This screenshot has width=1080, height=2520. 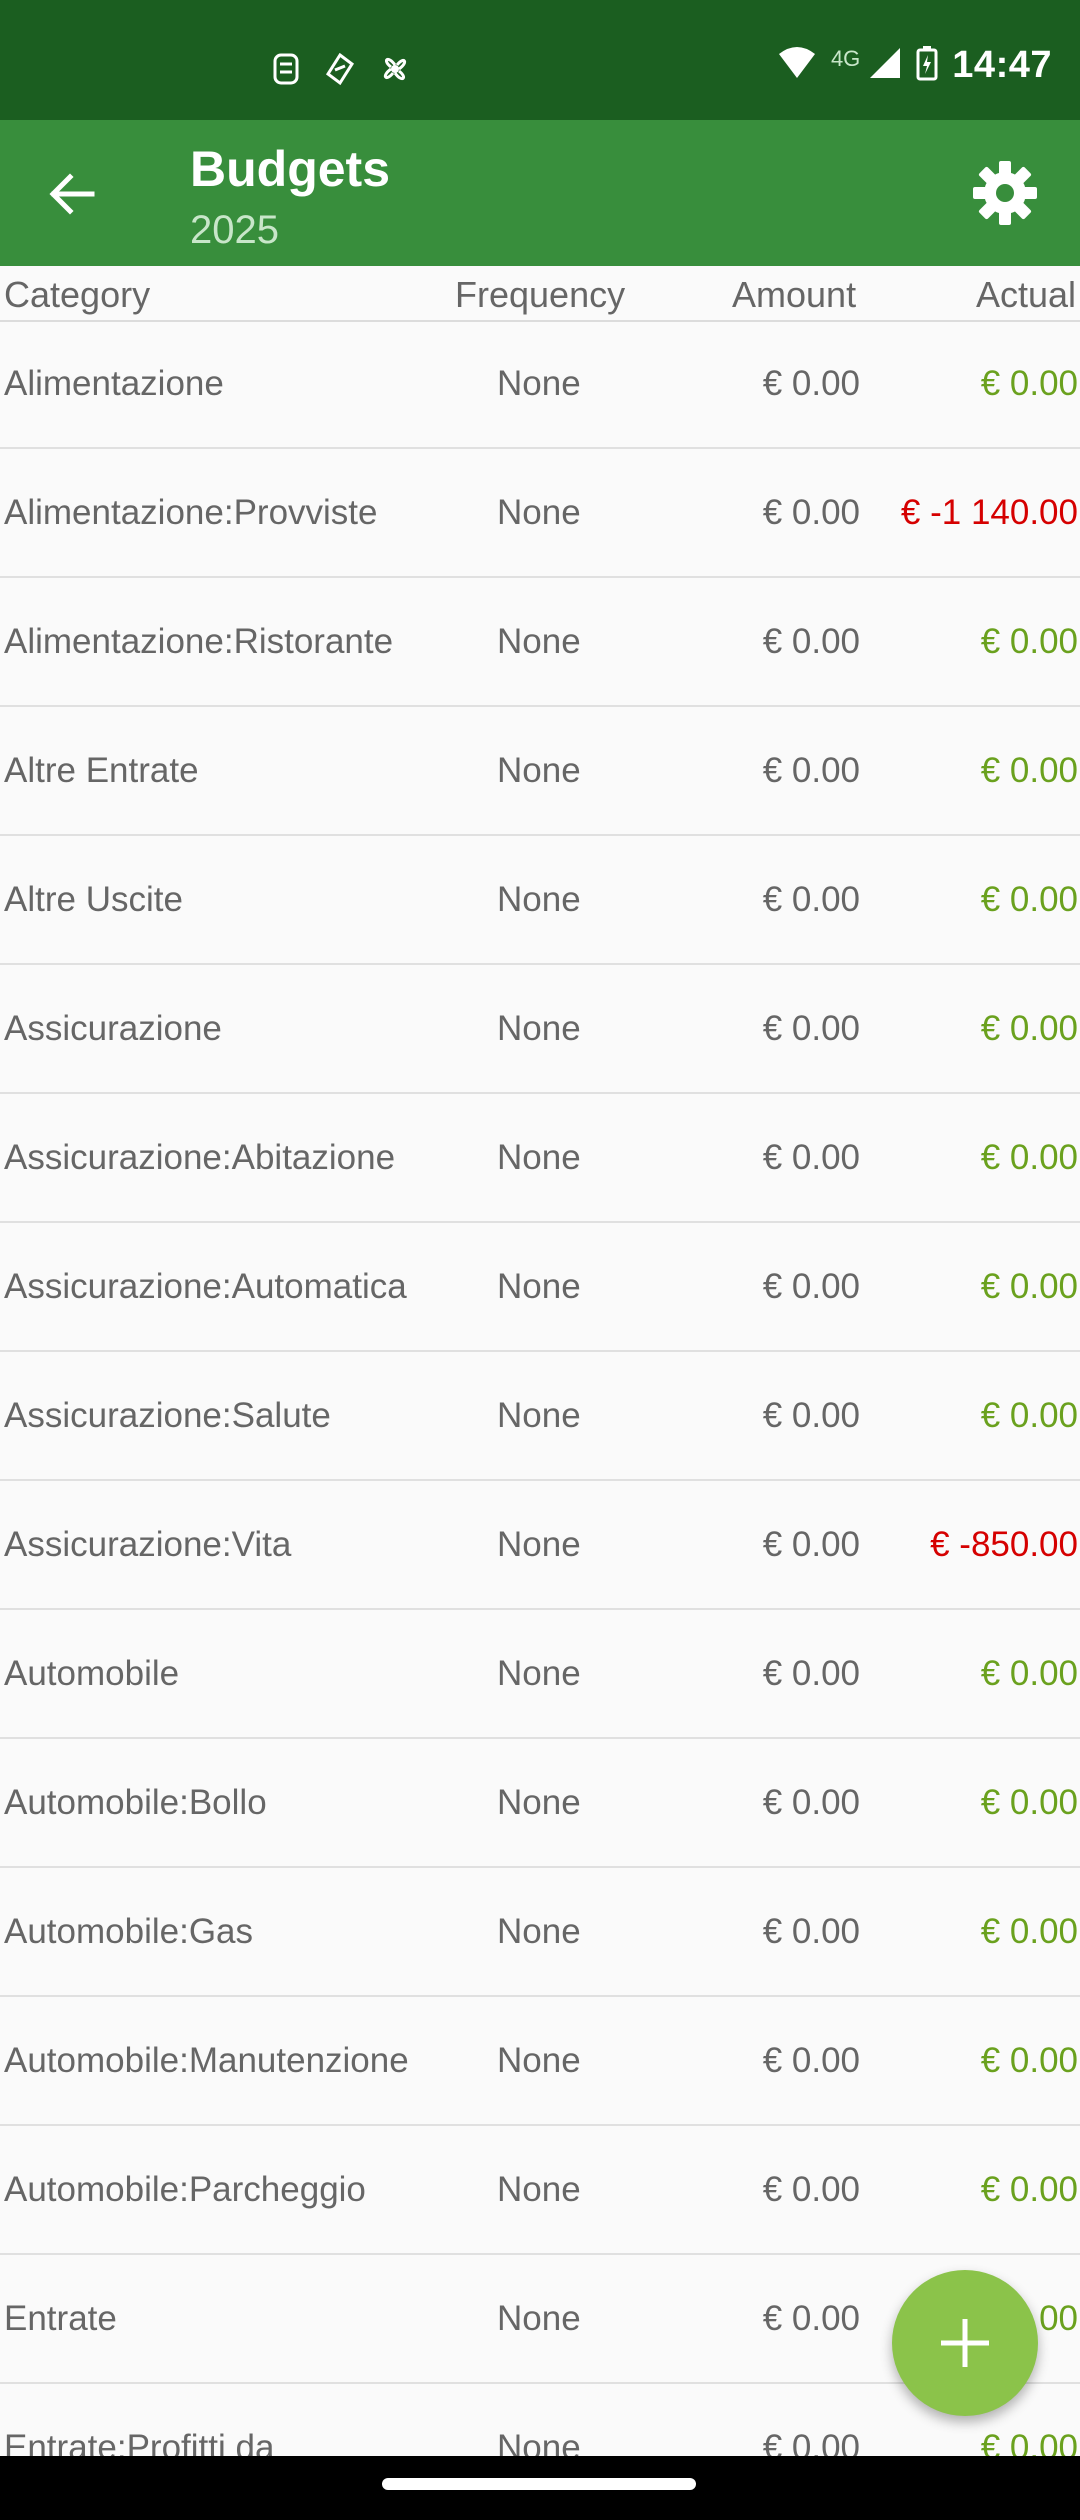 I want to click on row-category: Alimentazione, so click(x=114, y=383).